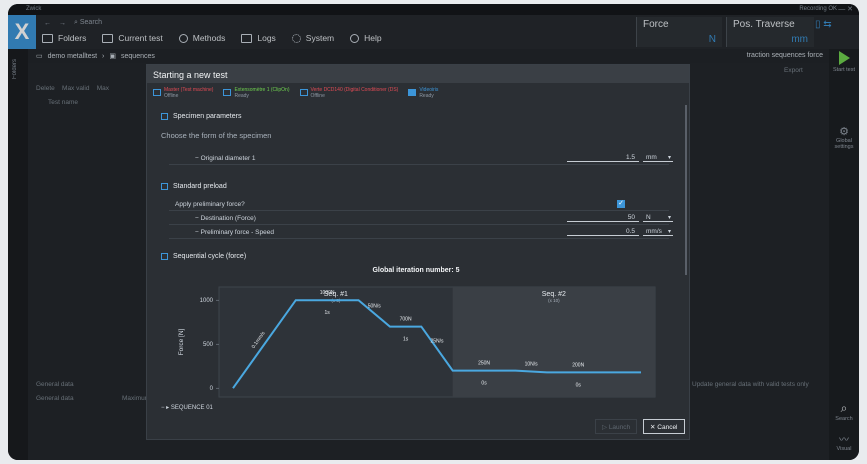 This screenshot has width=867, height=464. I want to click on device-item: Videoiris Ready, so click(423, 95).